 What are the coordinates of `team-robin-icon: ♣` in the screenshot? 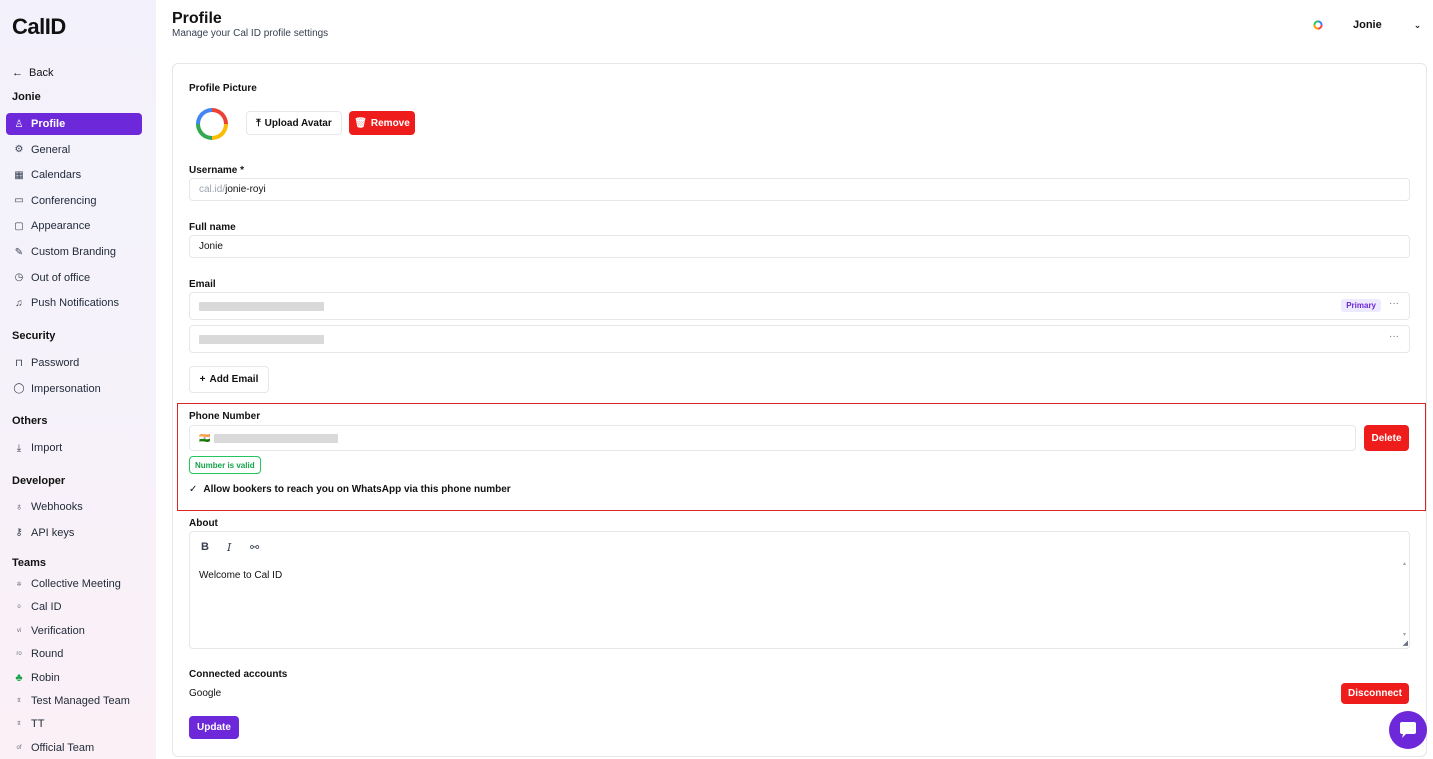 It's located at (19, 677).